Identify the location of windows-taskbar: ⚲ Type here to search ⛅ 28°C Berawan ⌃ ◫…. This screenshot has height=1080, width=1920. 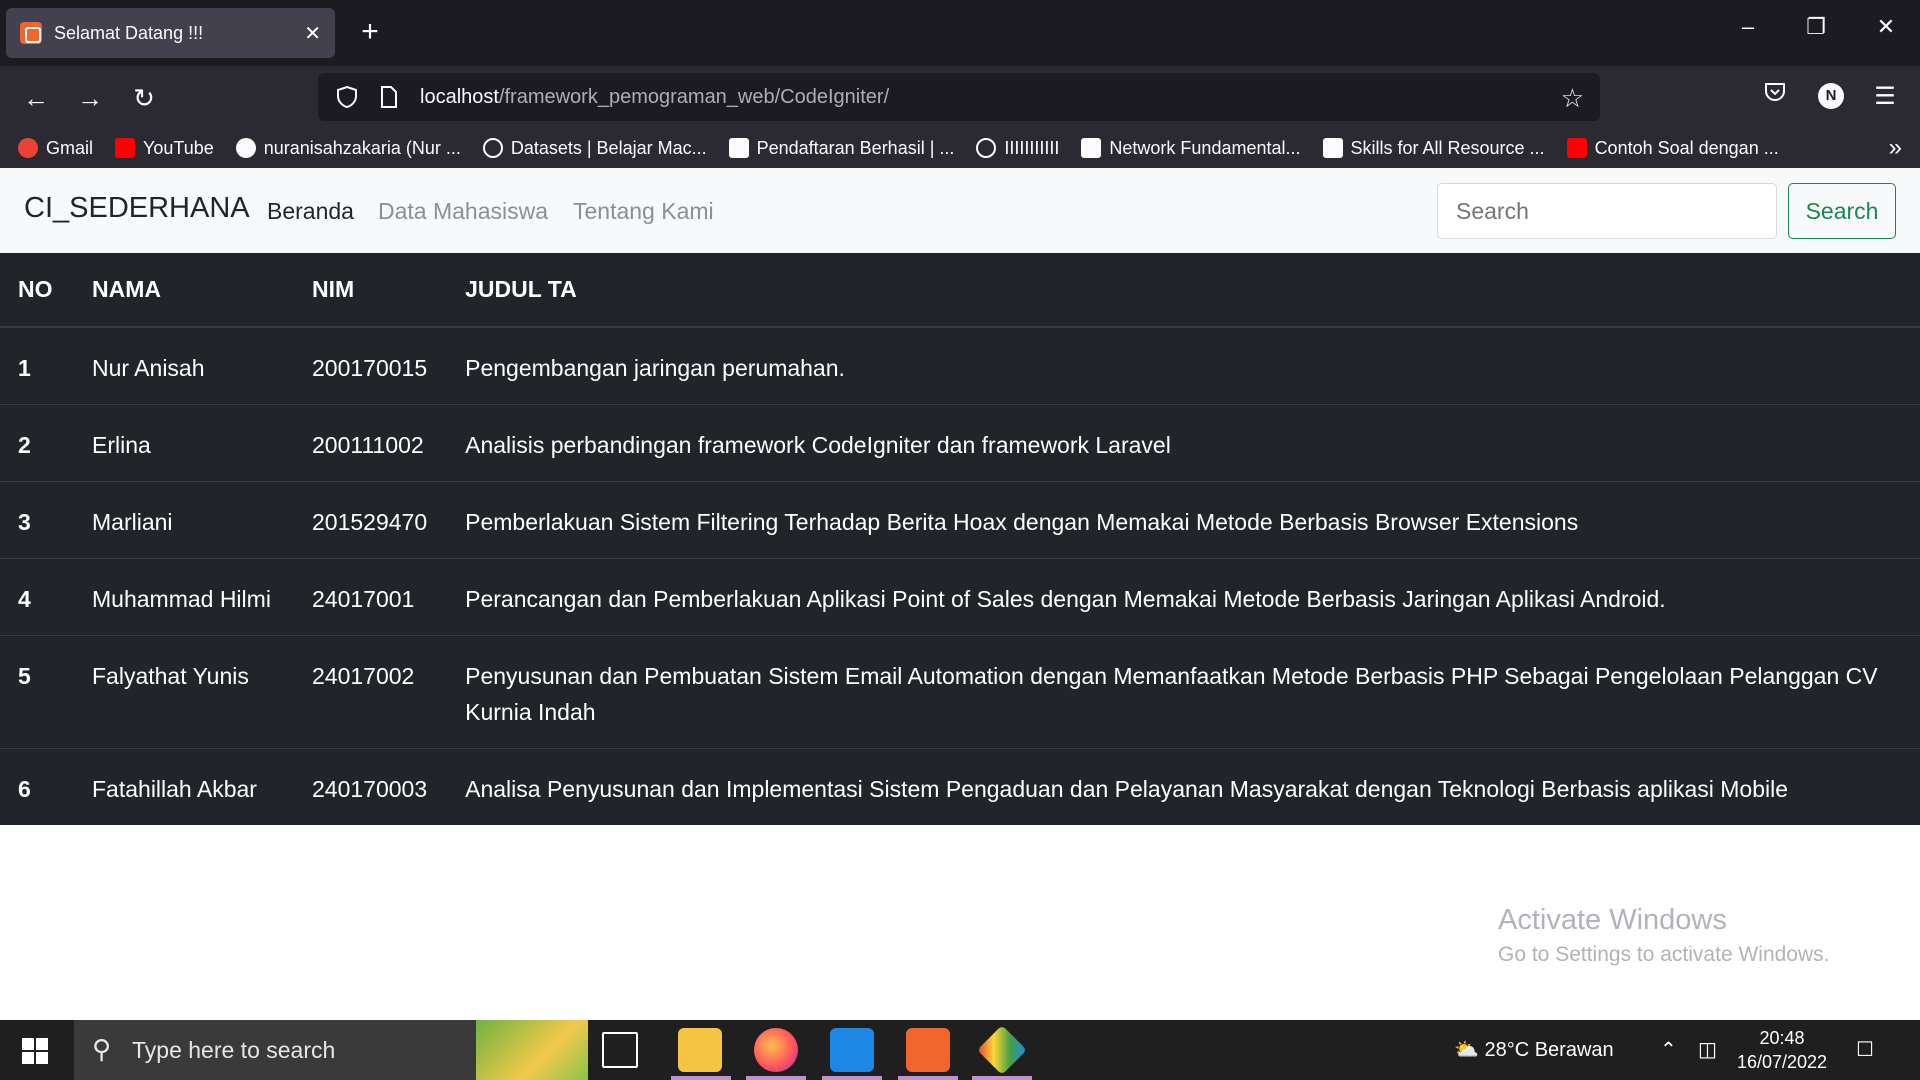
(960, 1050).